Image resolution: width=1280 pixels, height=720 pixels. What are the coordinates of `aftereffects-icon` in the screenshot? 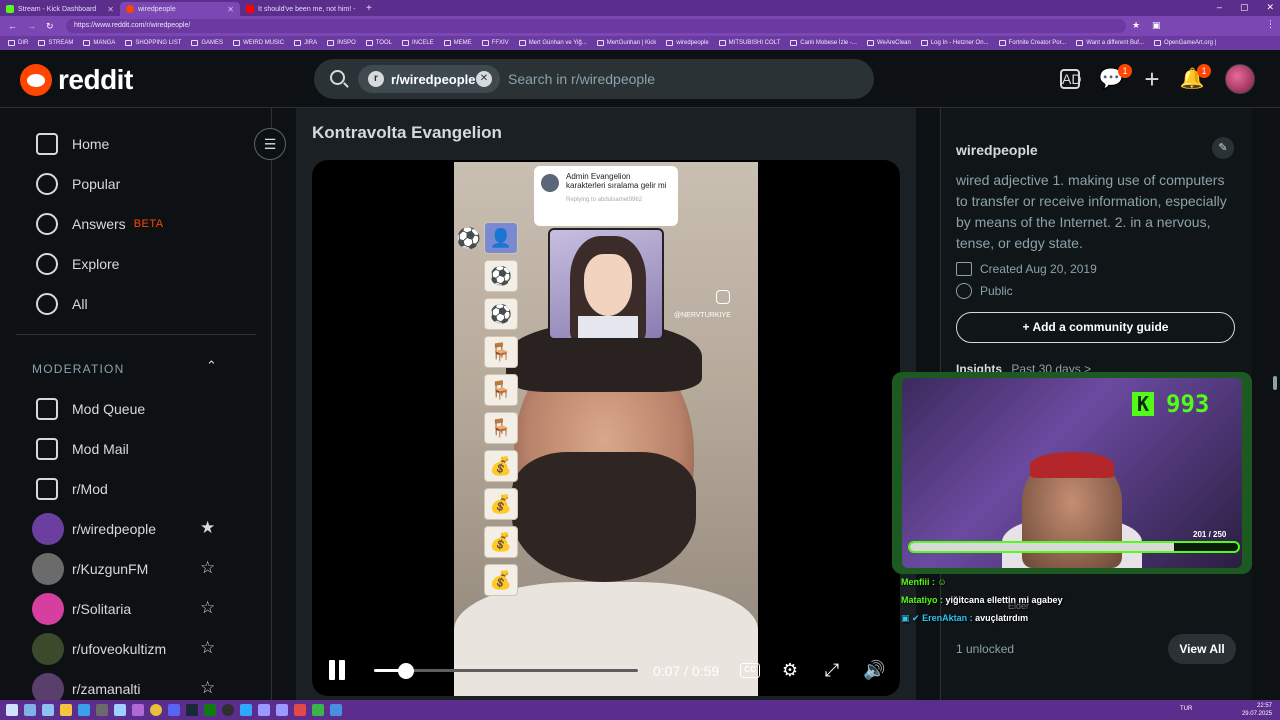 It's located at (282, 710).